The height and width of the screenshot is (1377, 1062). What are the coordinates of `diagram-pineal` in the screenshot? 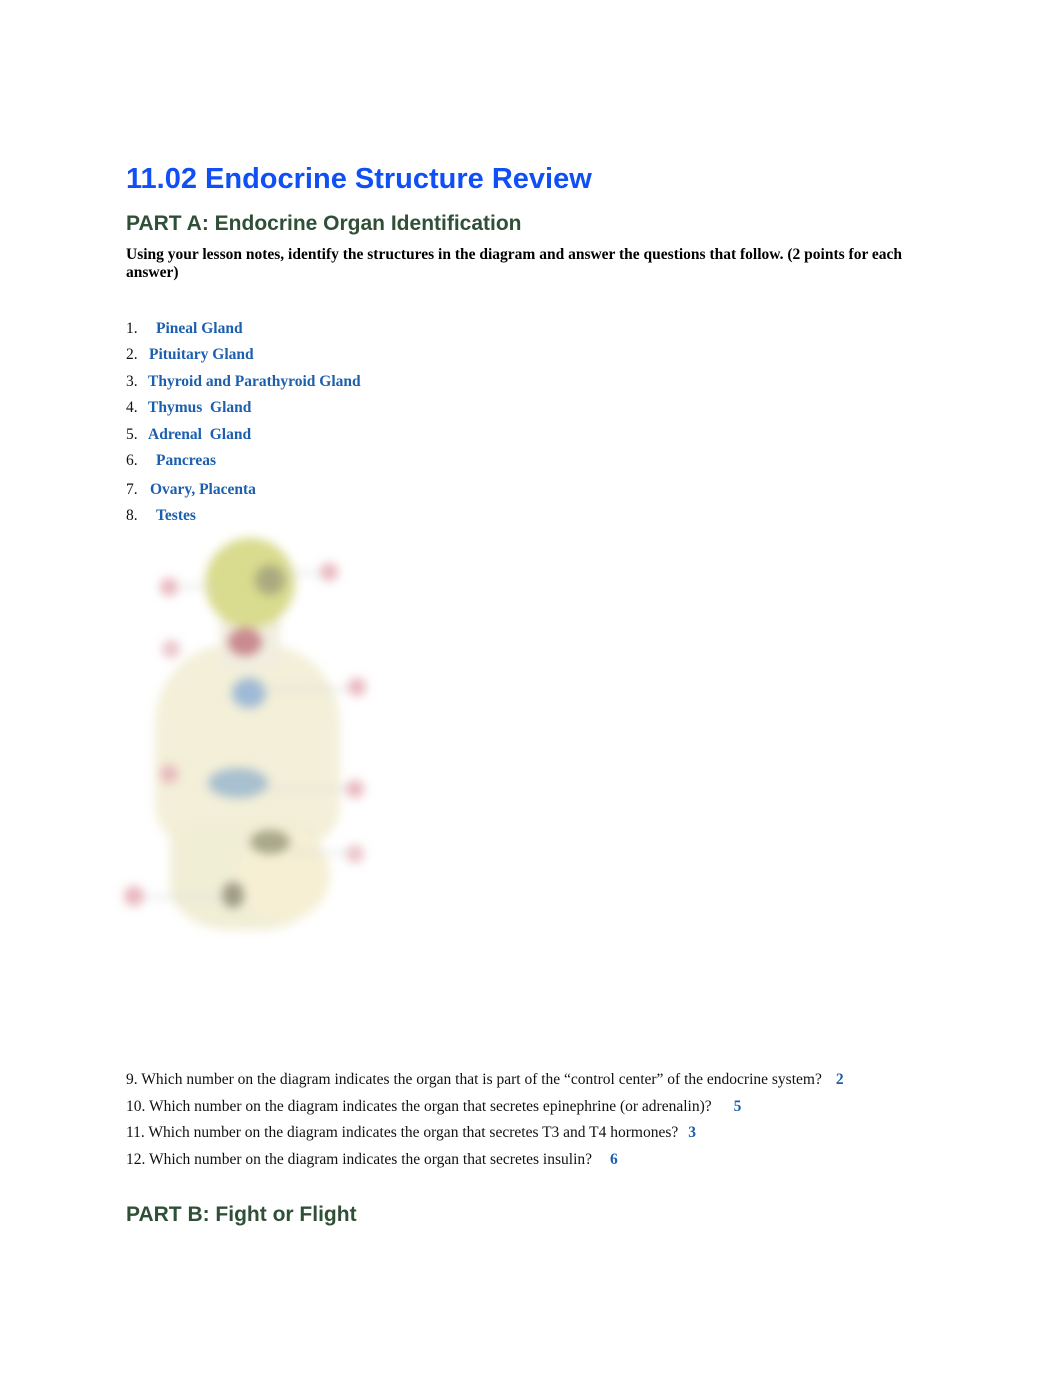 It's located at (270, 580).